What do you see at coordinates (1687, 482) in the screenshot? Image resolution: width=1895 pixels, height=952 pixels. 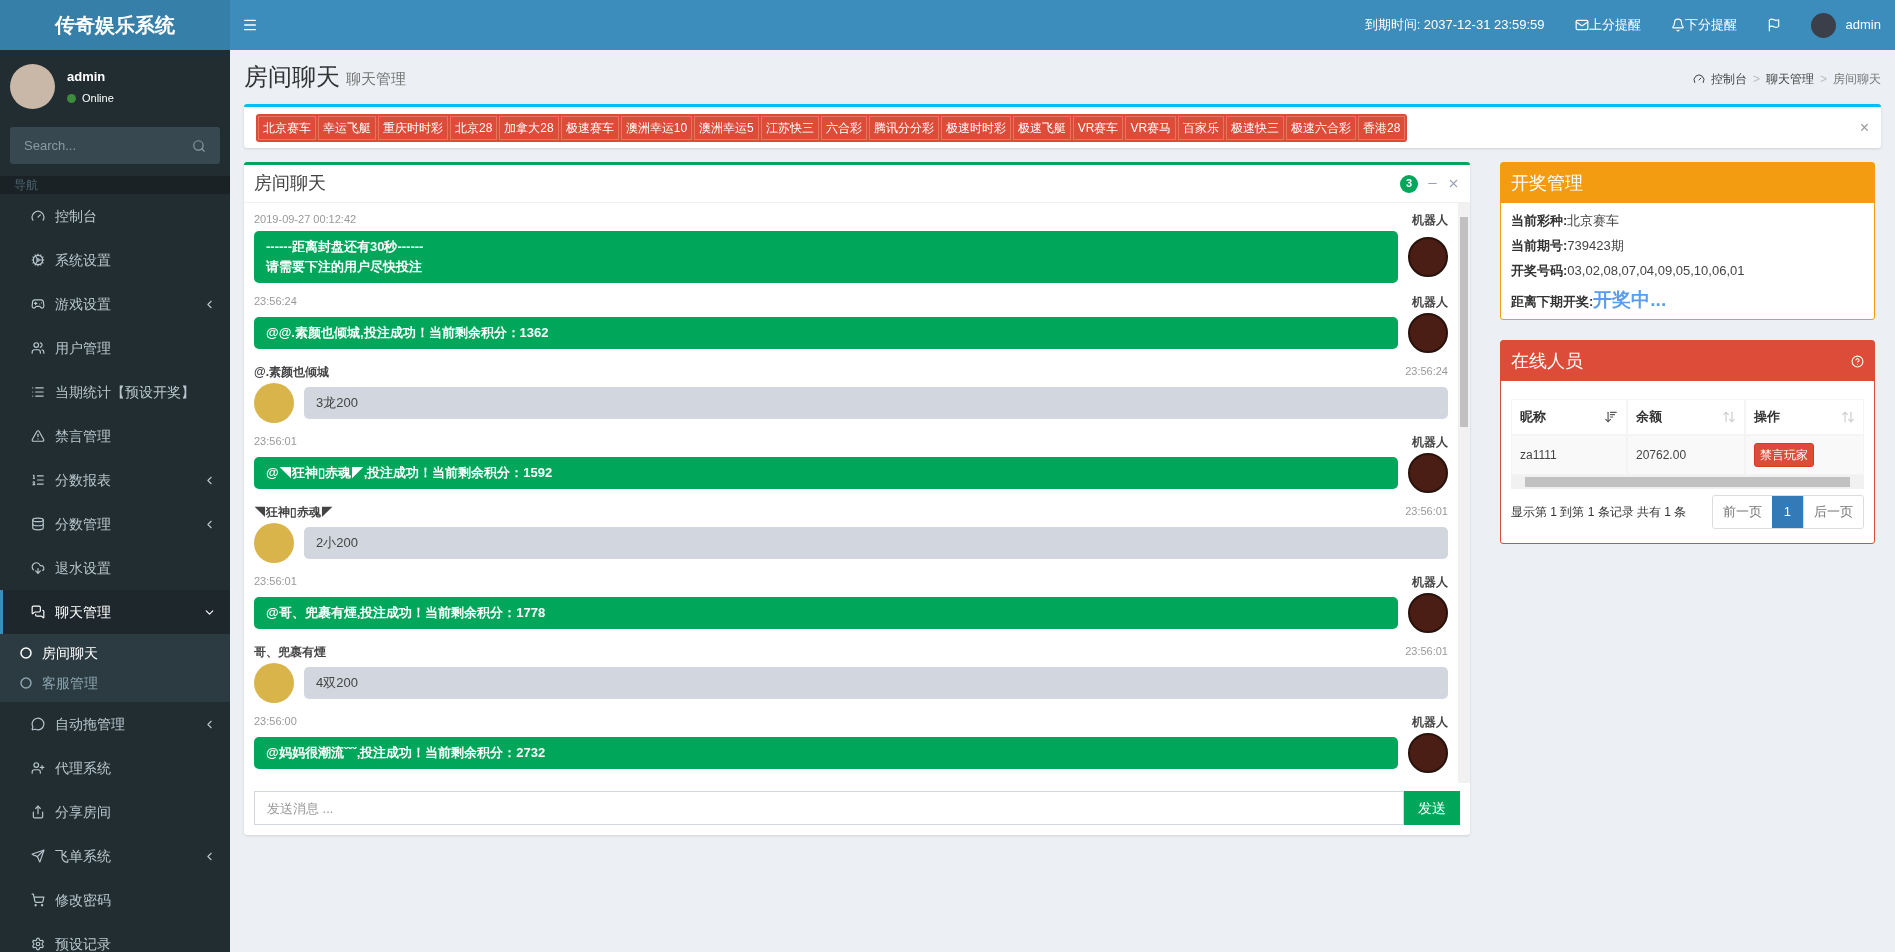 I see `horizontal-scrollbar` at bounding box center [1687, 482].